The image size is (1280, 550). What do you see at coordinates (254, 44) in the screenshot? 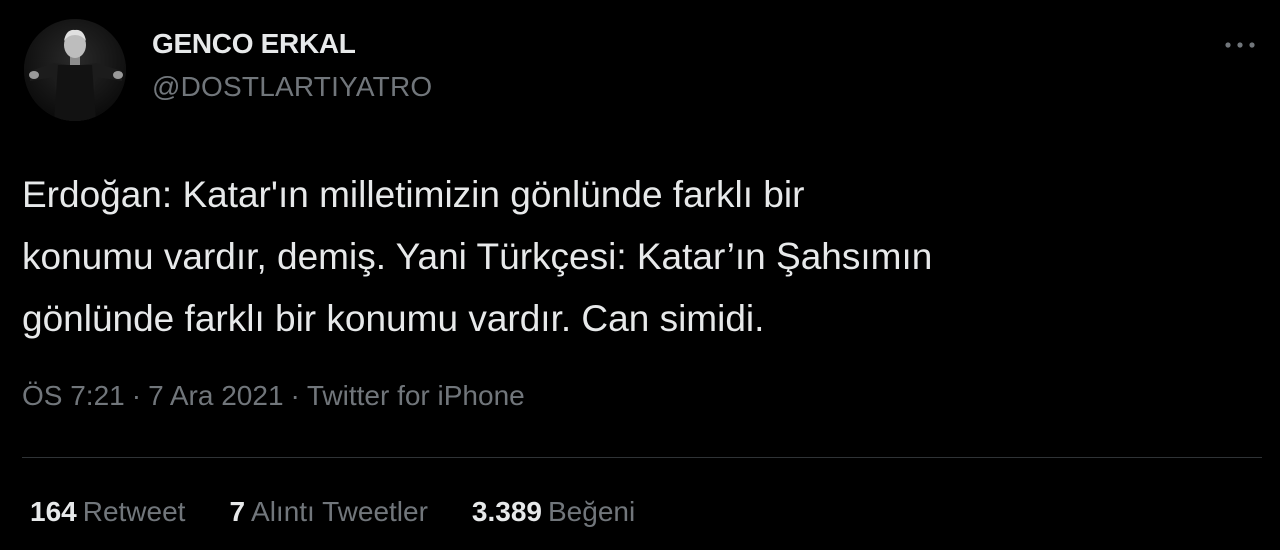
I see `author-display-name: GENCO ERKAL` at bounding box center [254, 44].